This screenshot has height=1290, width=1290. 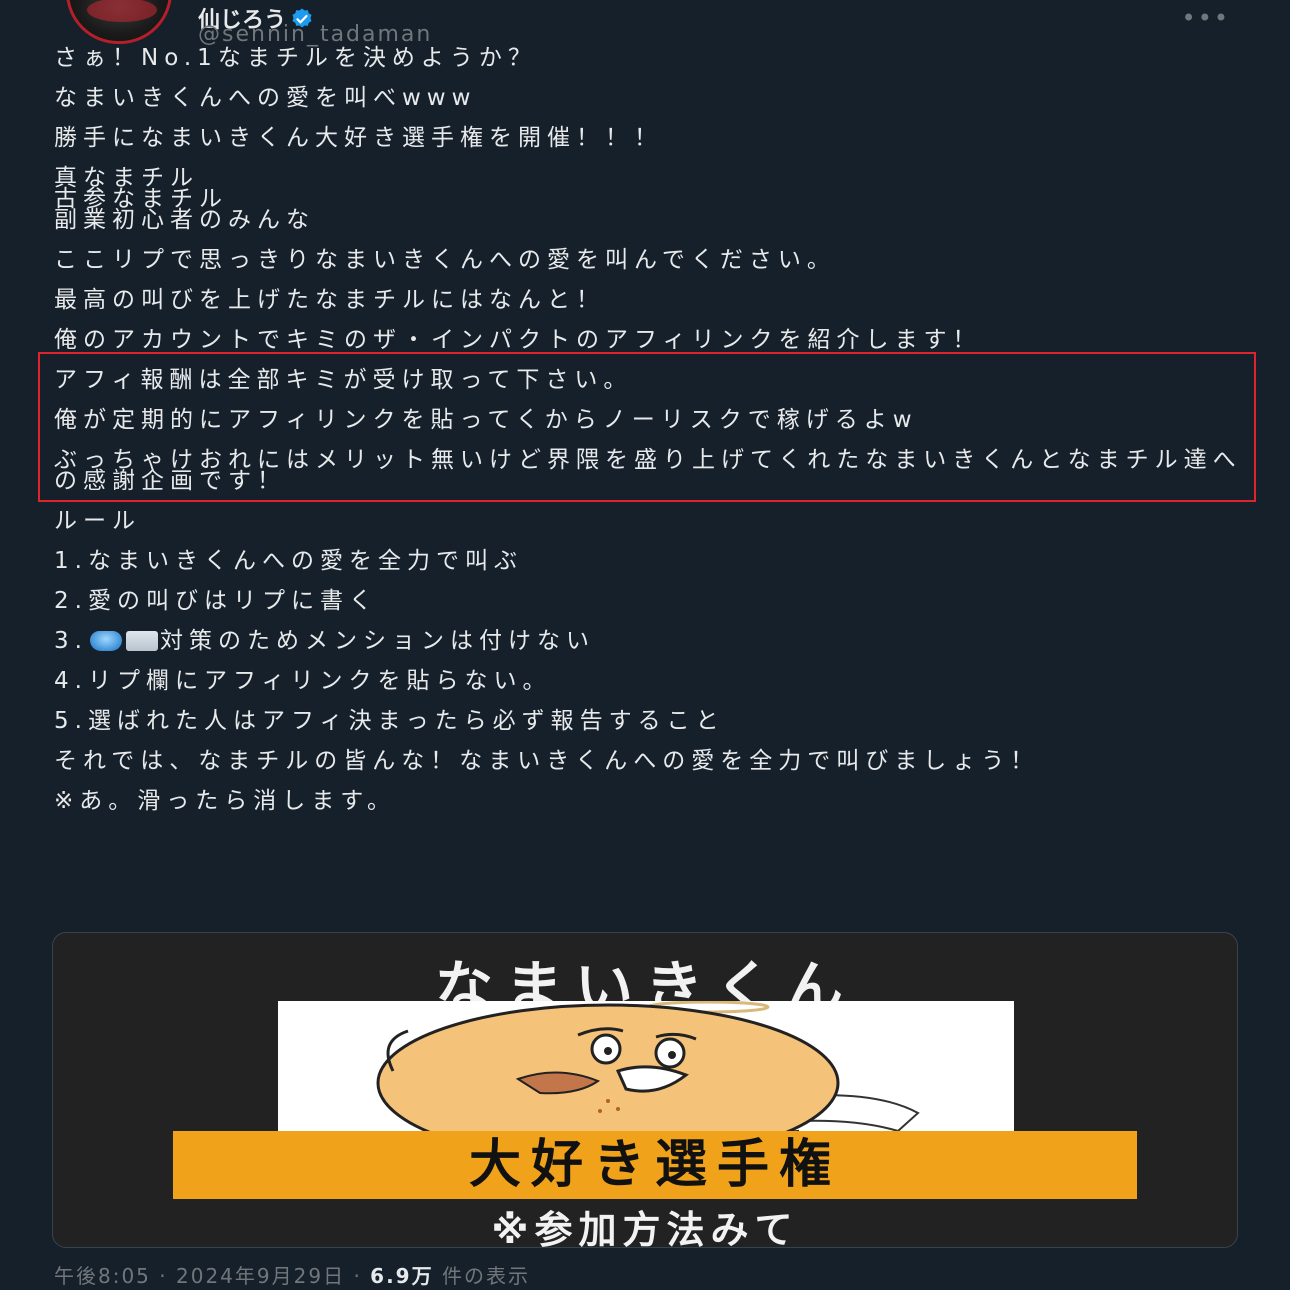 What do you see at coordinates (645, 25) in the screenshot?
I see `tweet-header: 仙じろう @sennin_tadaman •••` at bounding box center [645, 25].